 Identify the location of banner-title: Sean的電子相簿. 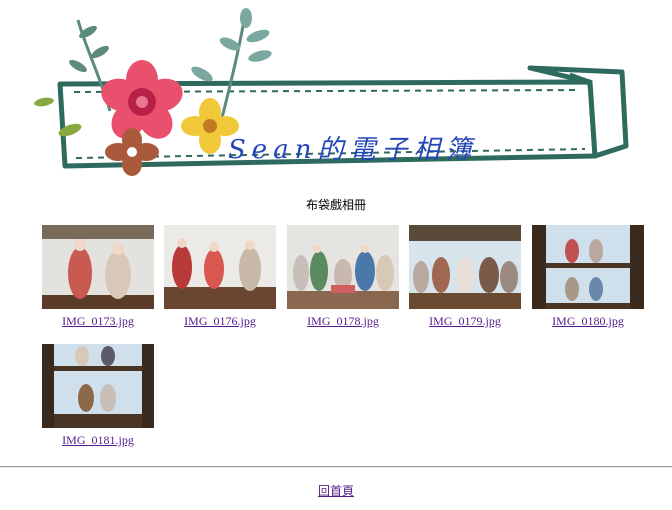
(352, 150).